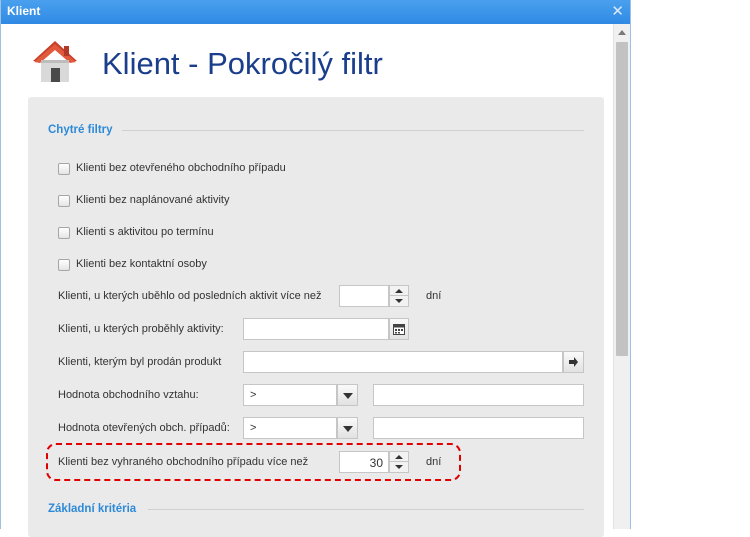  What do you see at coordinates (141, 264) in the screenshot?
I see `checkbox-label: Klienti bez kontaktní osoby` at bounding box center [141, 264].